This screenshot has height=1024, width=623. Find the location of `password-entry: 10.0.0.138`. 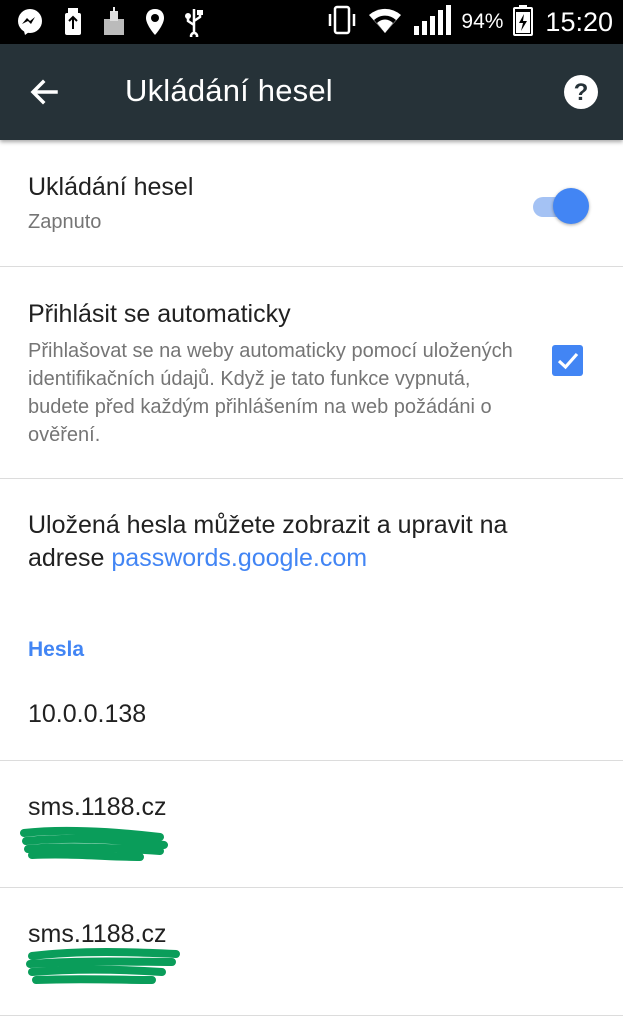

password-entry: 10.0.0.138 is located at coordinates (311, 716).